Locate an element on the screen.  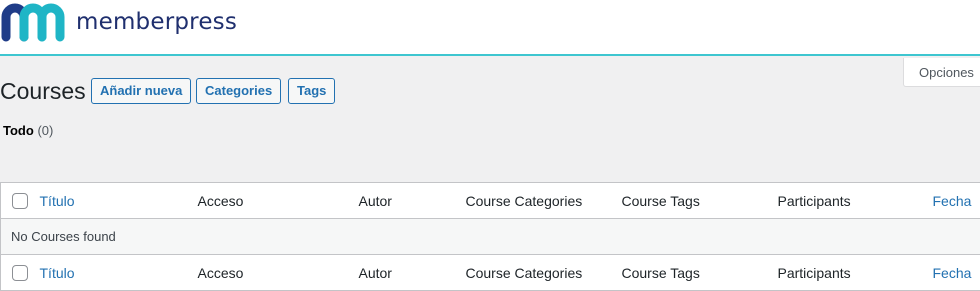
column-course-categories: Course Categories is located at coordinates (524, 200).